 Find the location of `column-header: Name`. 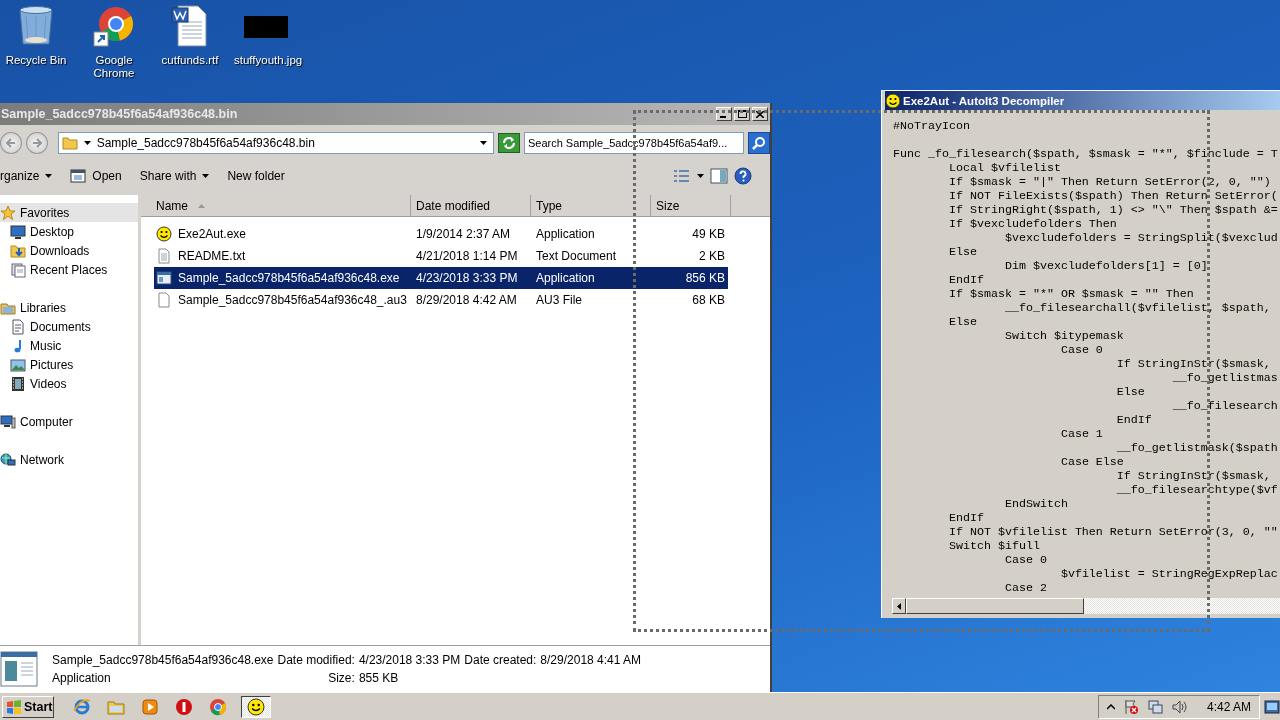

column-header: Name is located at coordinates (276, 205).